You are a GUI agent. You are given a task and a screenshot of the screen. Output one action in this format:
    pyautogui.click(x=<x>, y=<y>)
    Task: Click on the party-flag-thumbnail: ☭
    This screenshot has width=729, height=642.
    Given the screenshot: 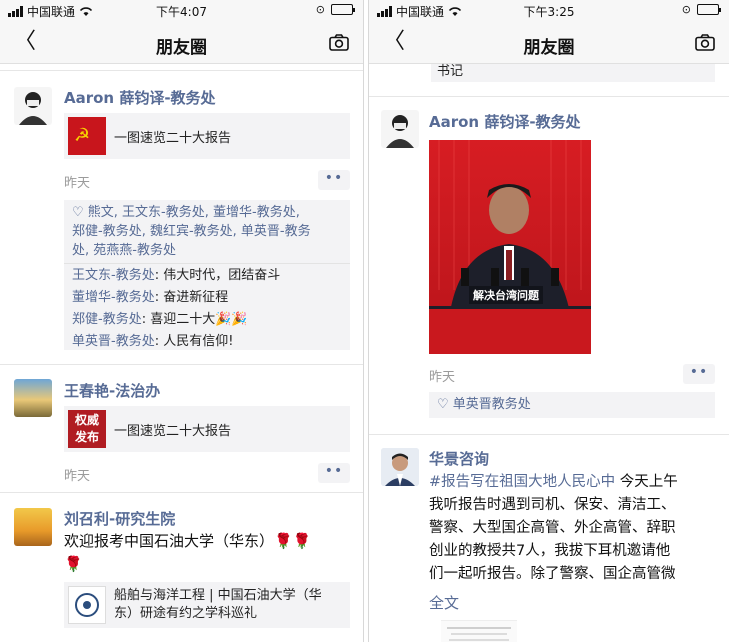 What is the action you would take?
    pyautogui.click(x=87, y=136)
    